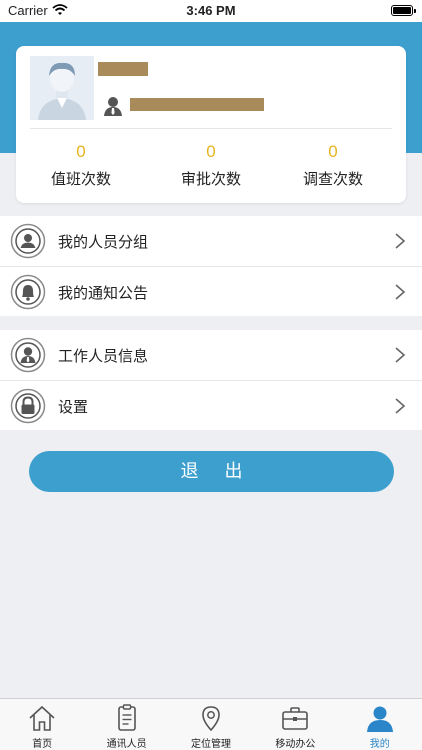 The image size is (422, 750). What do you see at coordinates (103, 356) in the screenshot?
I see `menu-item-label: 工作人员信息` at bounding box center [103, 356].